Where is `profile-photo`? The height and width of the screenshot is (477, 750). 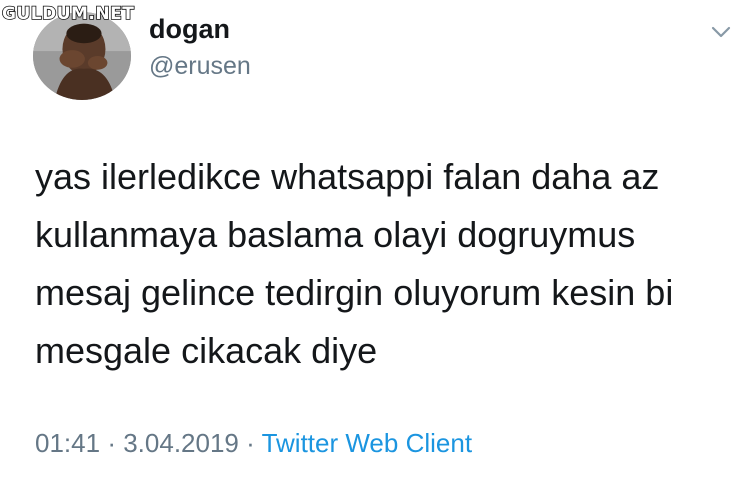 profile-photo is located at coordinates (82, 56).